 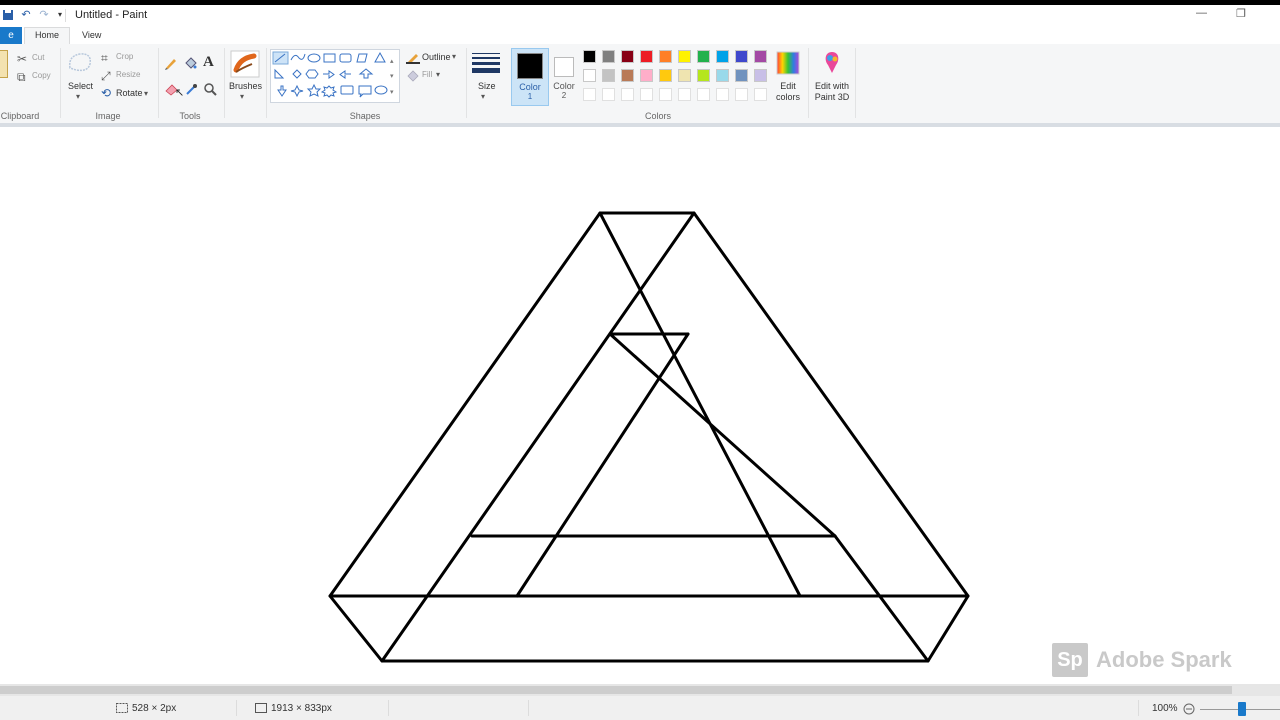 I want to click on adobe-spark-logo: Sp, so click(x=1070, y=660).